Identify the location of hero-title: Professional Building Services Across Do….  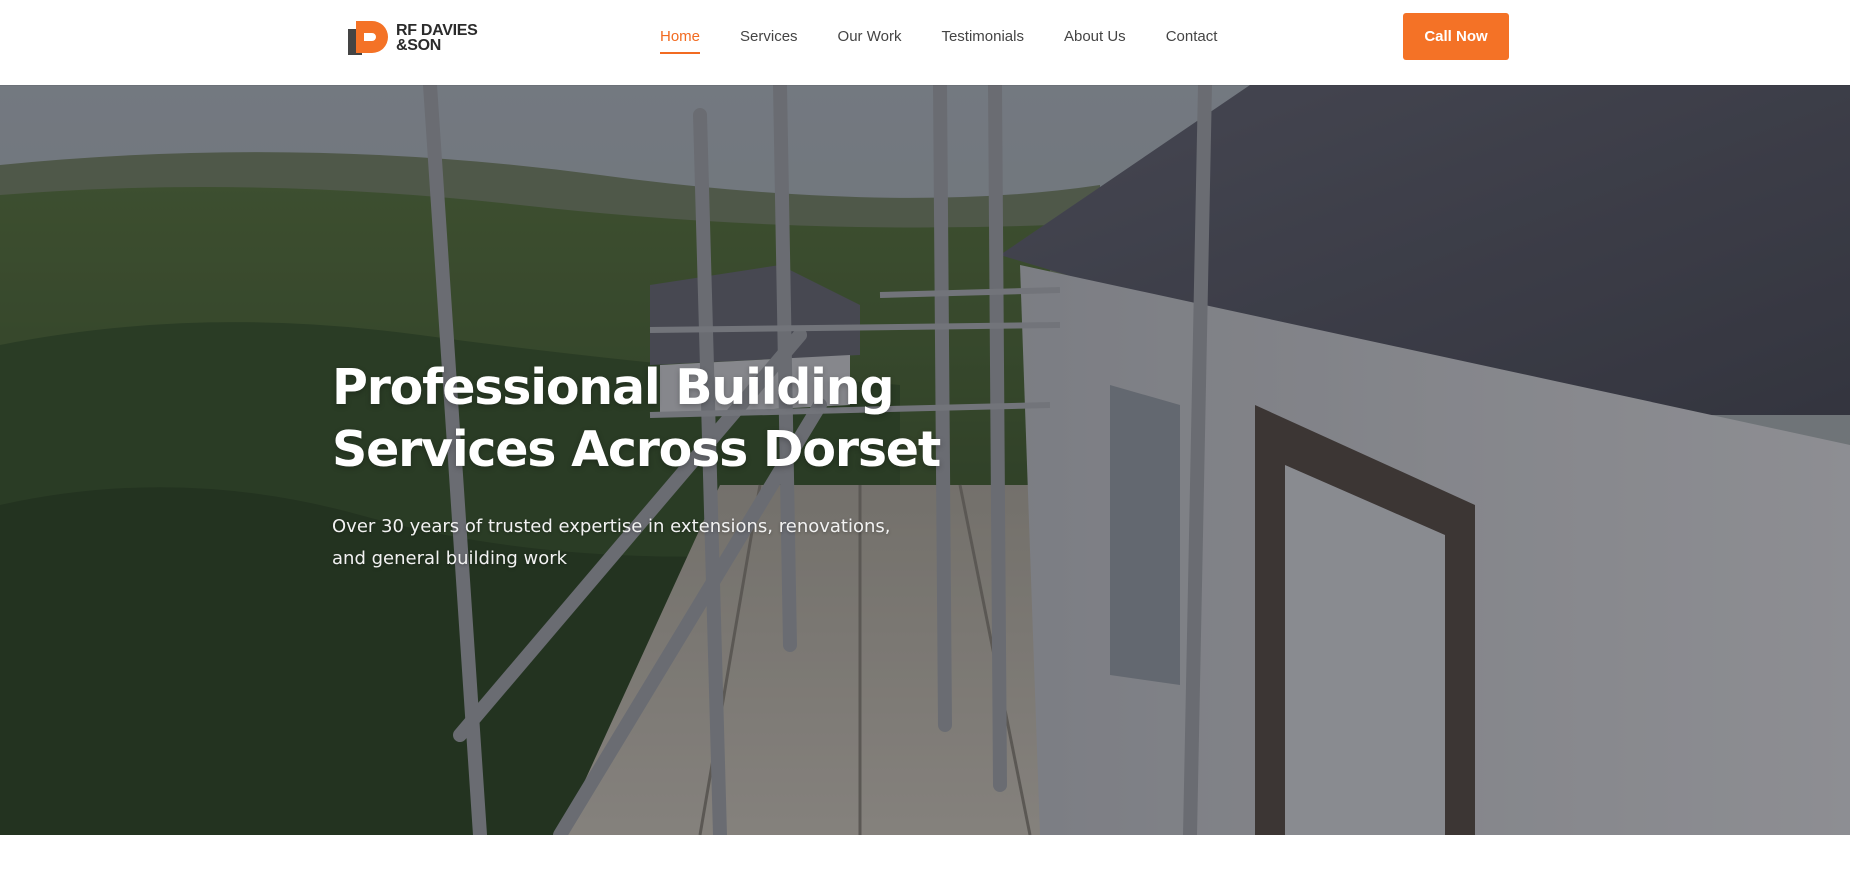
(636, 418).